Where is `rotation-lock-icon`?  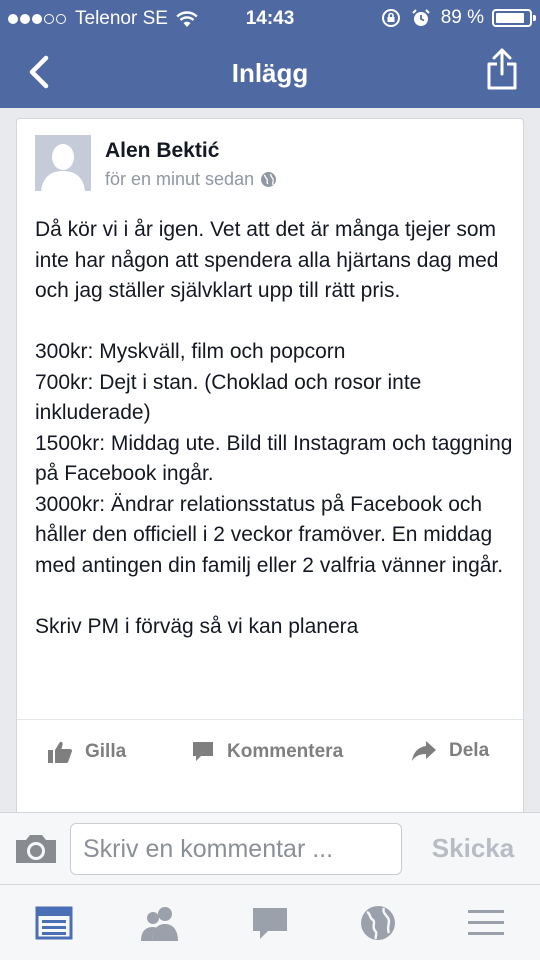 rotation-lock-icon is located at coordinates (390, 18).